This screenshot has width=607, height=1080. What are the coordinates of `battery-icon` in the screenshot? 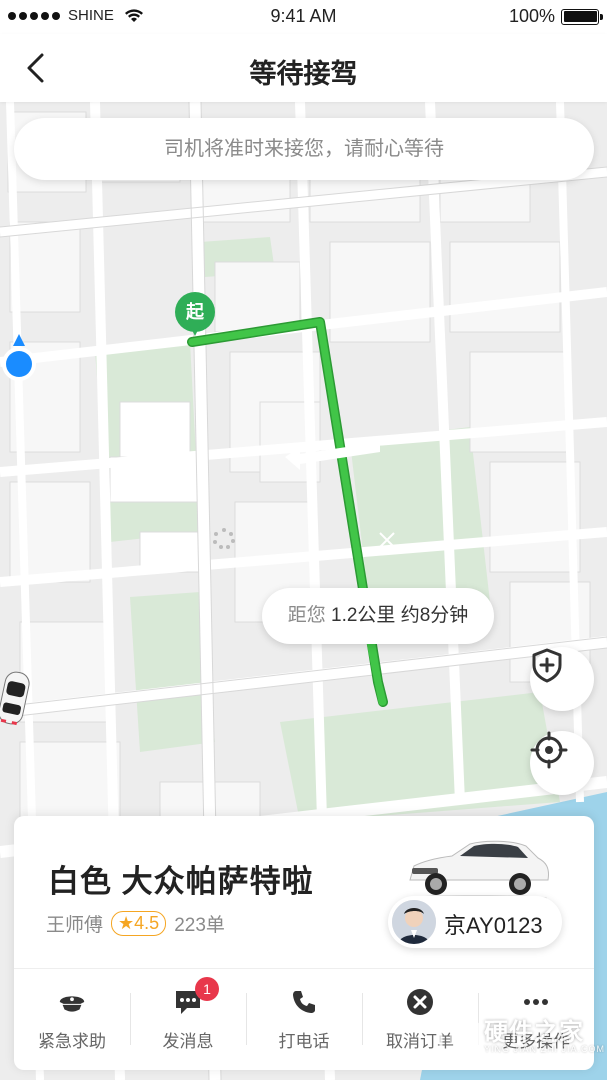 It's located at (582, 16).